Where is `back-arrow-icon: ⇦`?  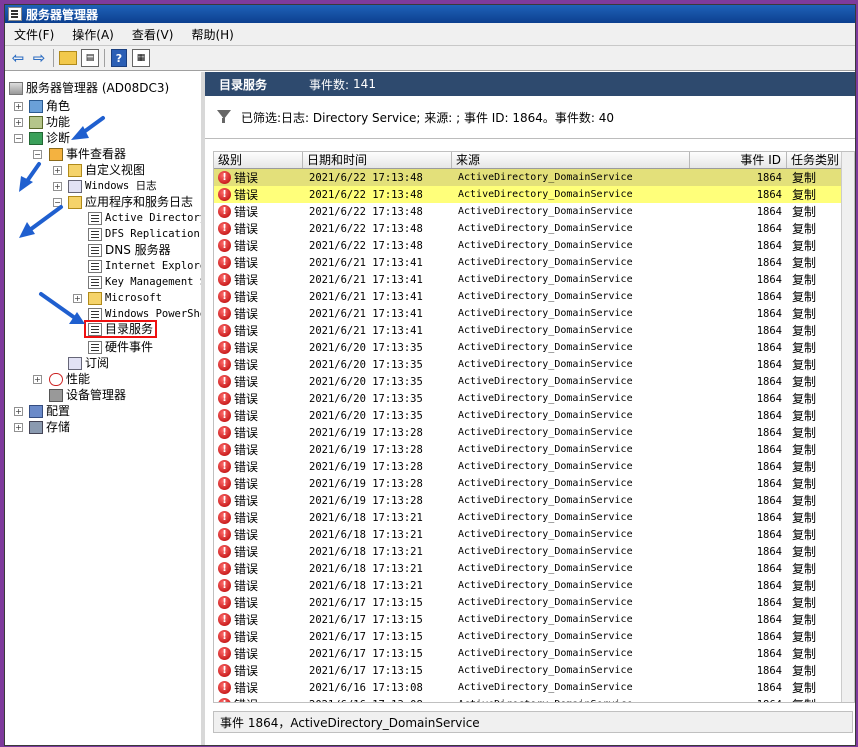
back-arrow-icon: ⇦ is located at coordinates (18, 58).